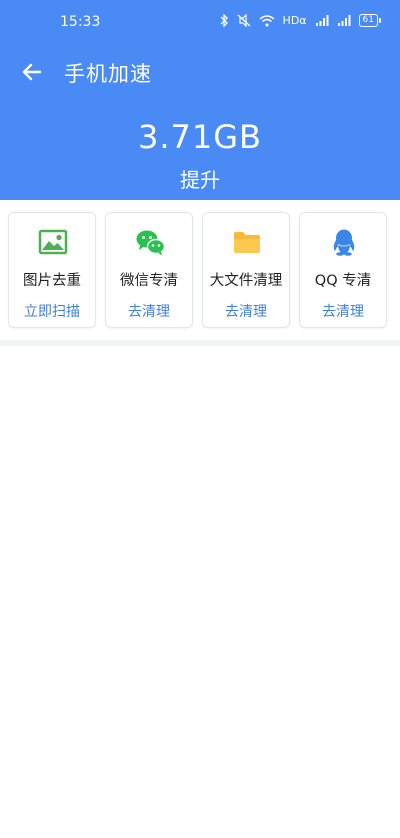  What do you see at coordinates (52, 270) in the screenshot?
I see `tool-card-image-dedup: 图片去重 立即扫描` at bounding box center [52, 270].